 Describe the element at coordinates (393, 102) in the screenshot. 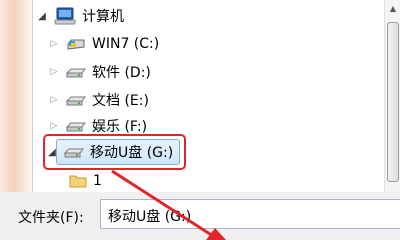

I see `scroll-thumb` at that location.